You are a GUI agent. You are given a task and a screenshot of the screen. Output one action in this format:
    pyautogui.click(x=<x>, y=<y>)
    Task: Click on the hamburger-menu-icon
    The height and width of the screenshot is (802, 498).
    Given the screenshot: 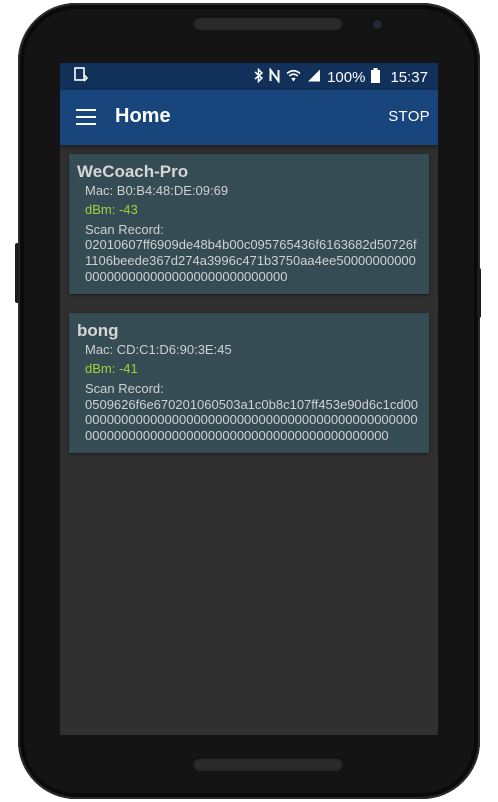 What is the action you would take?
    pyautogui.click(x=86, y=117)
    